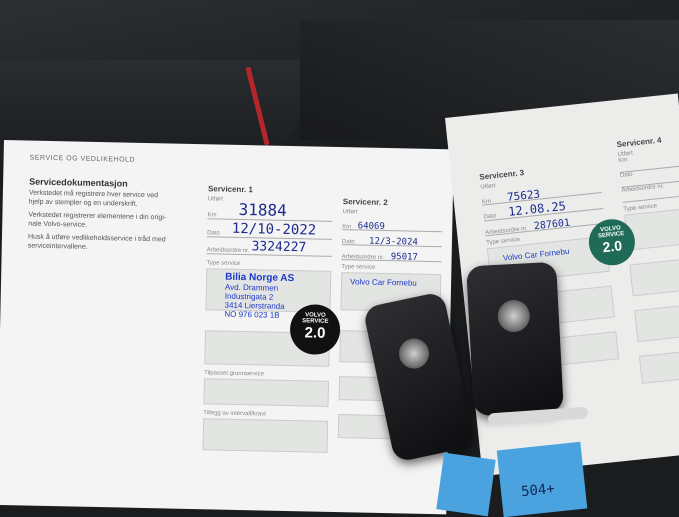 This screenshot has width=679, height=517. I want to click on key-tag-right: 504+, so click(542, 479).